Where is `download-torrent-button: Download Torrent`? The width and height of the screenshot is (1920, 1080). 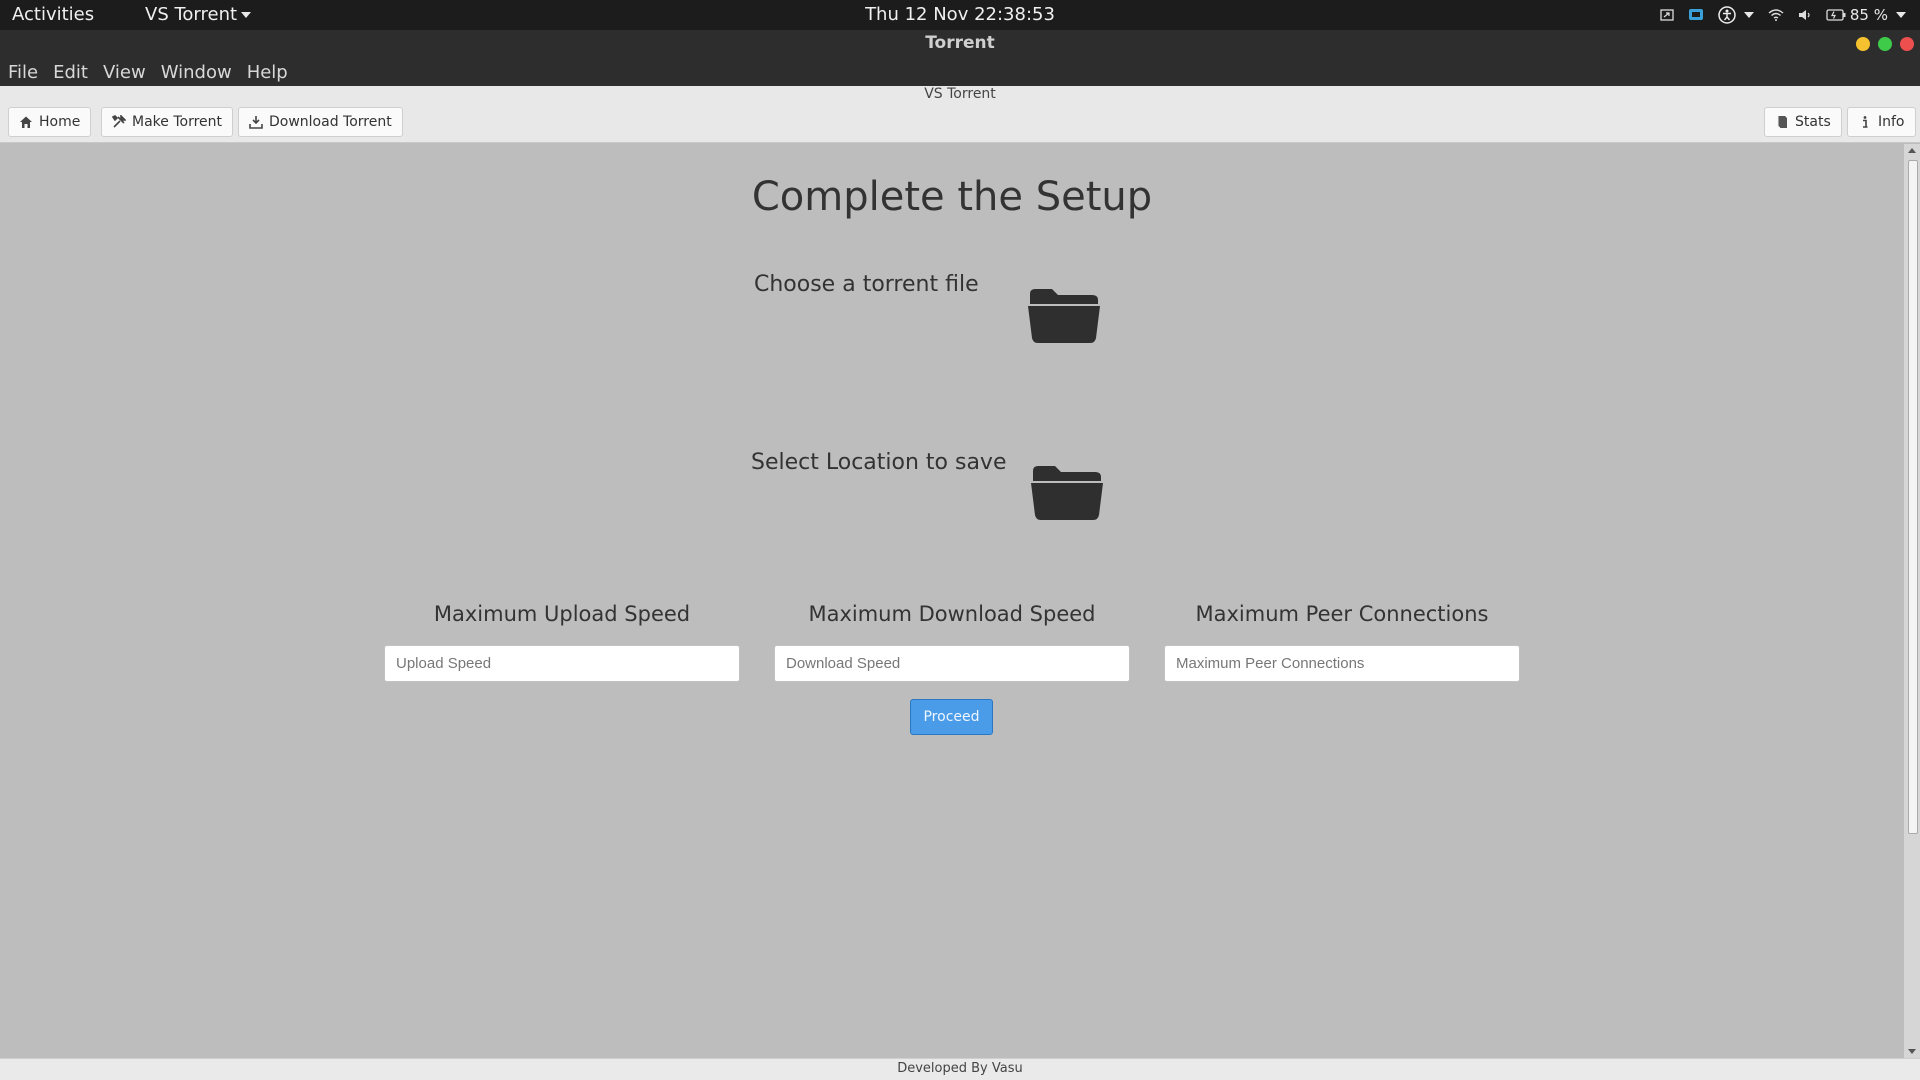 download-torrent-button: Download Torrent is located at coordinates (320, 122).